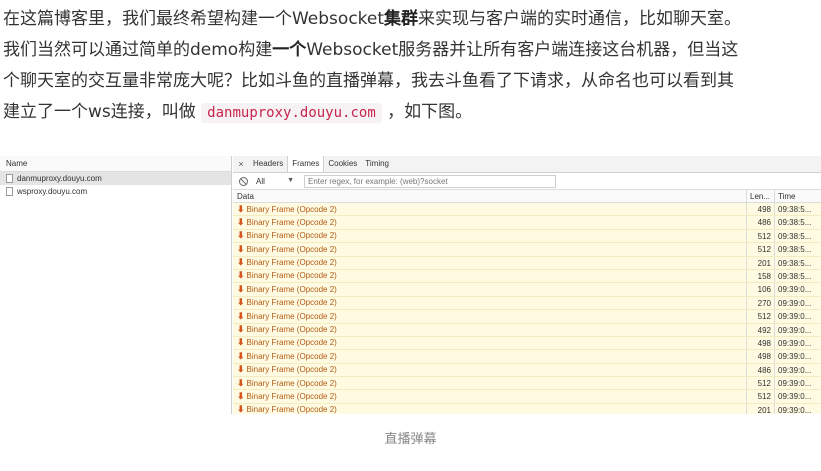  I want to click on document-icon, so click(9, 191).